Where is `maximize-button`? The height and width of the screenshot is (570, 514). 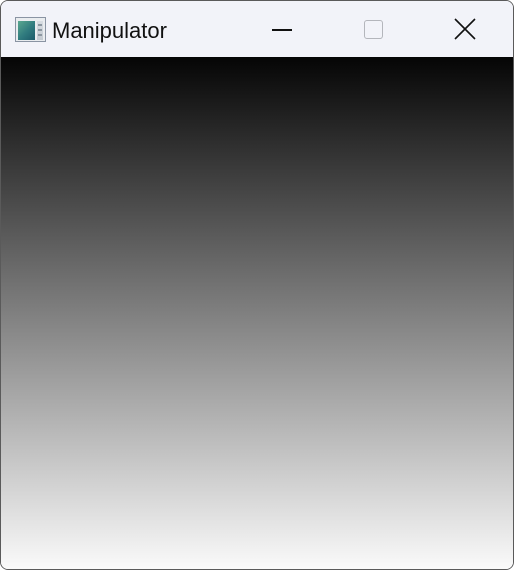
maximize-button is located at coordinates (374, 29).